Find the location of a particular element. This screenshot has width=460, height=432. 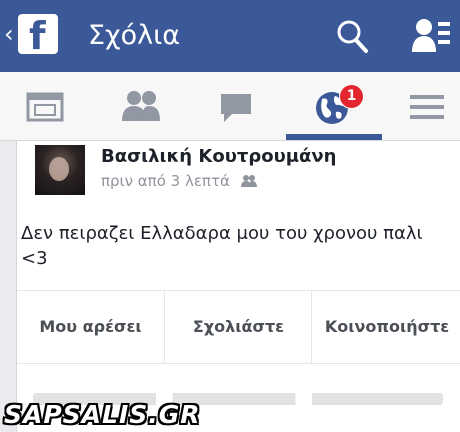

tab-friends is located at coordinates (140, 106).